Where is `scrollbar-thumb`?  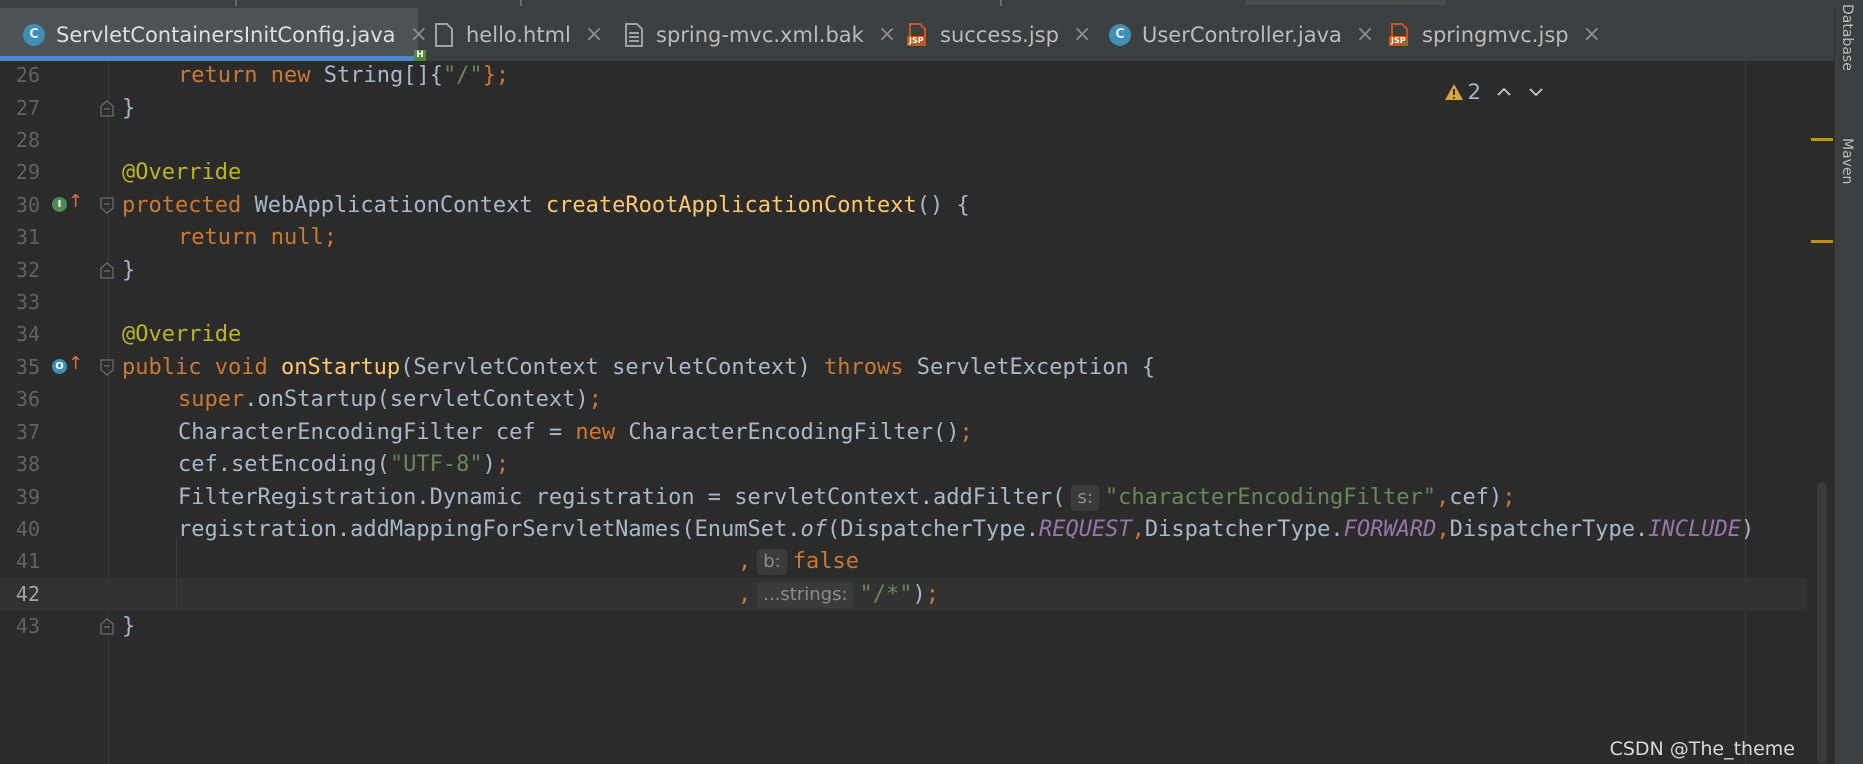
scrollbar-thumb is located at coordinates (1822, 623).